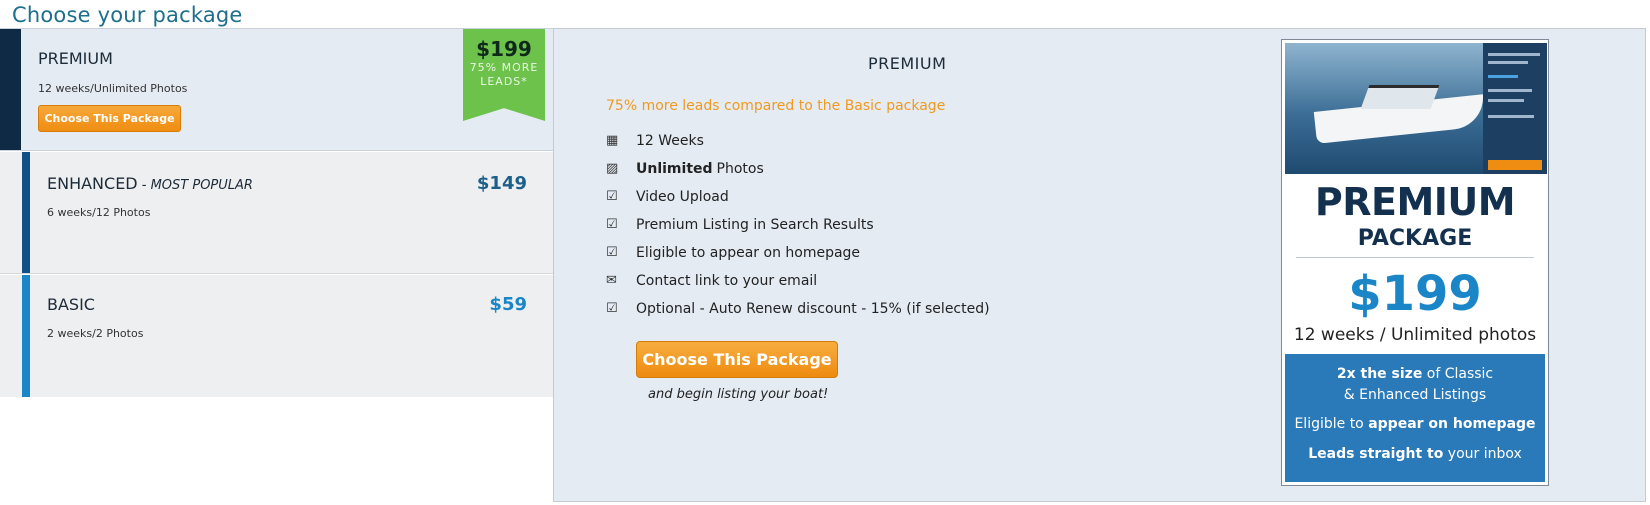 The height and width of the screenshot is (505, 1650). Describe the element at coordinates (1415, 335) in the screenshot. I see `promo-term: 12 weeks / Unlimited photos` at that location.